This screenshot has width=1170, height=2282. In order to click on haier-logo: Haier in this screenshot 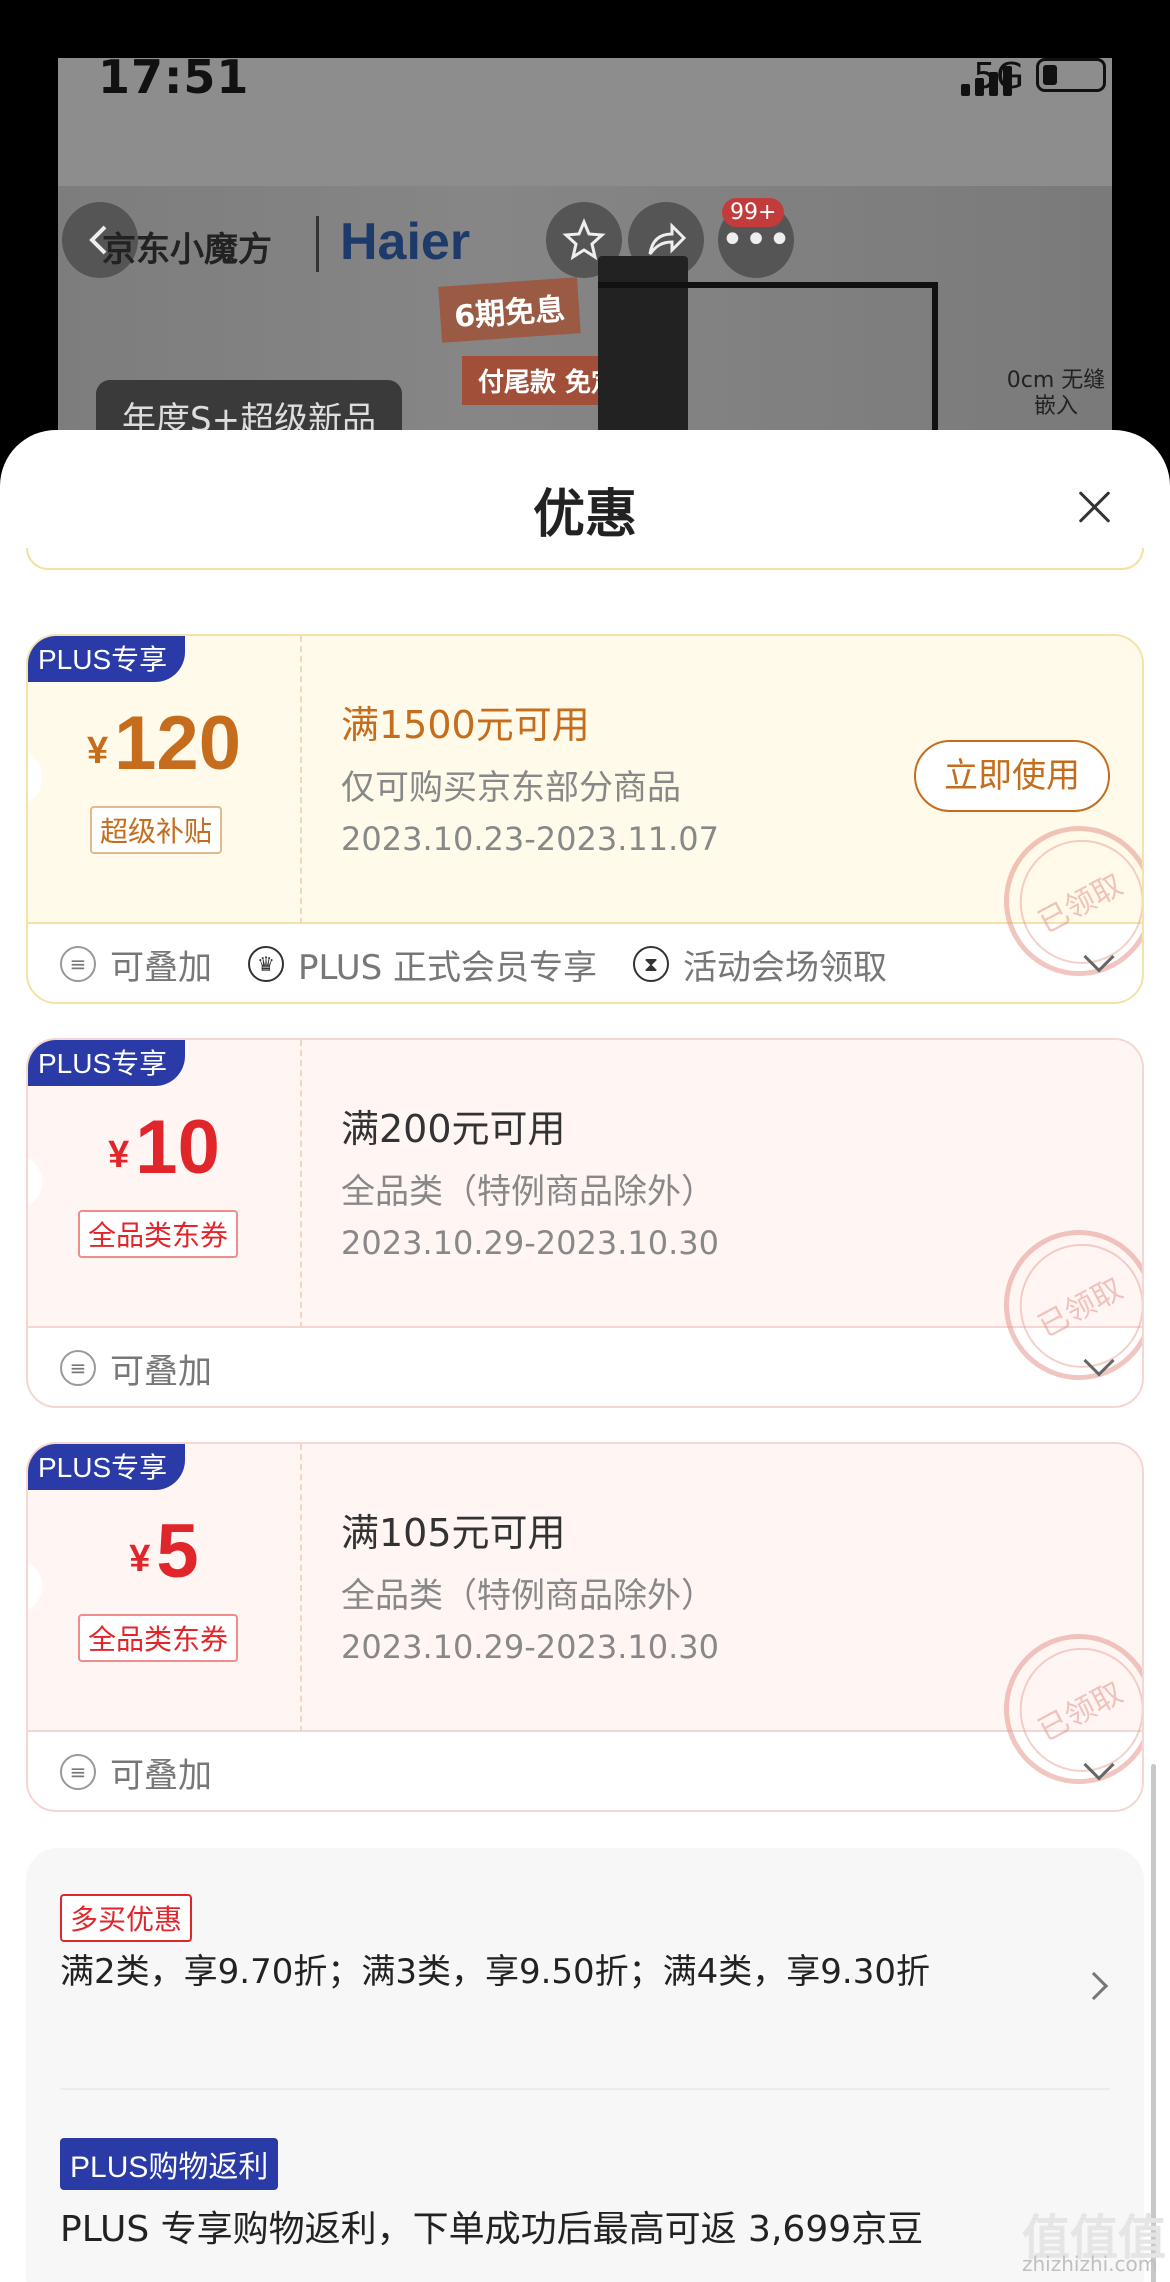, I will do `click(405, 242)`.